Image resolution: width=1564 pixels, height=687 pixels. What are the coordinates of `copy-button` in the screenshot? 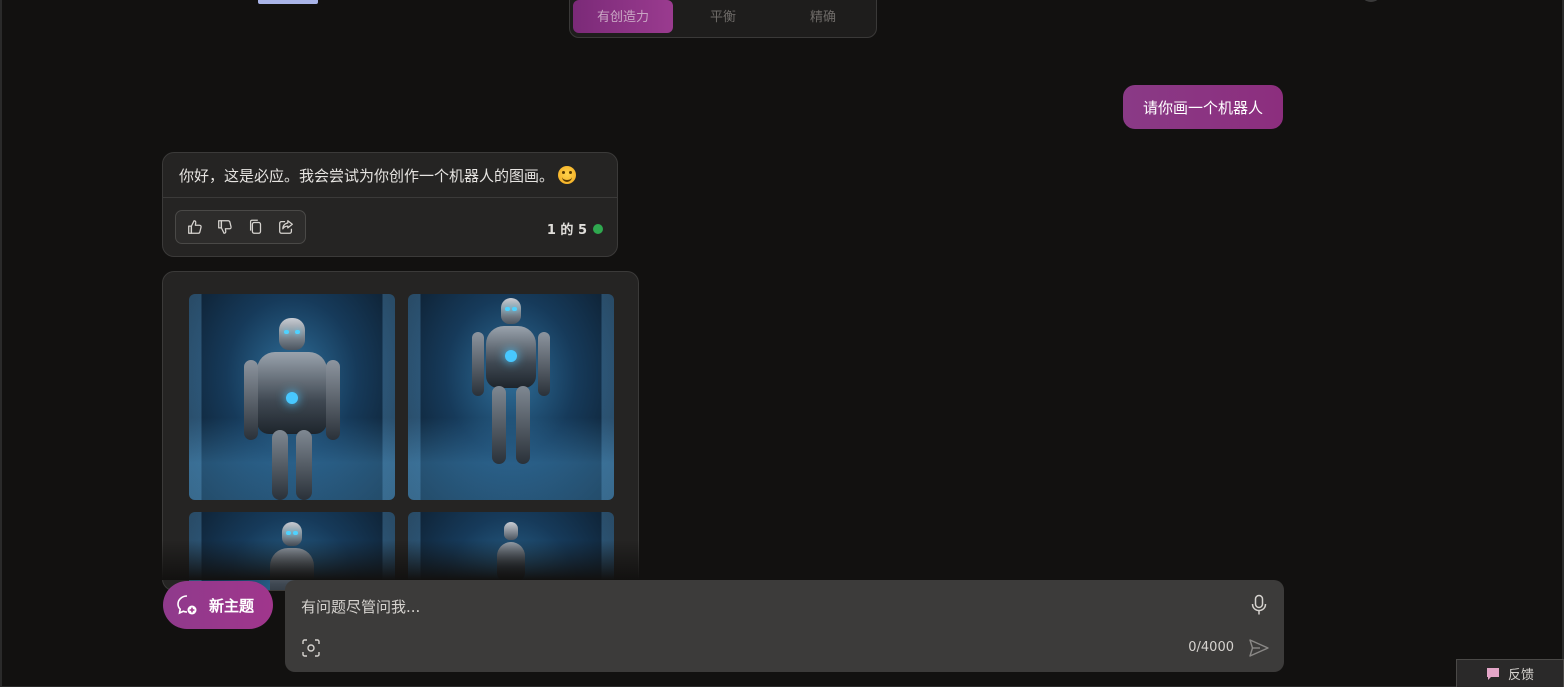 It's located at (256, 227).